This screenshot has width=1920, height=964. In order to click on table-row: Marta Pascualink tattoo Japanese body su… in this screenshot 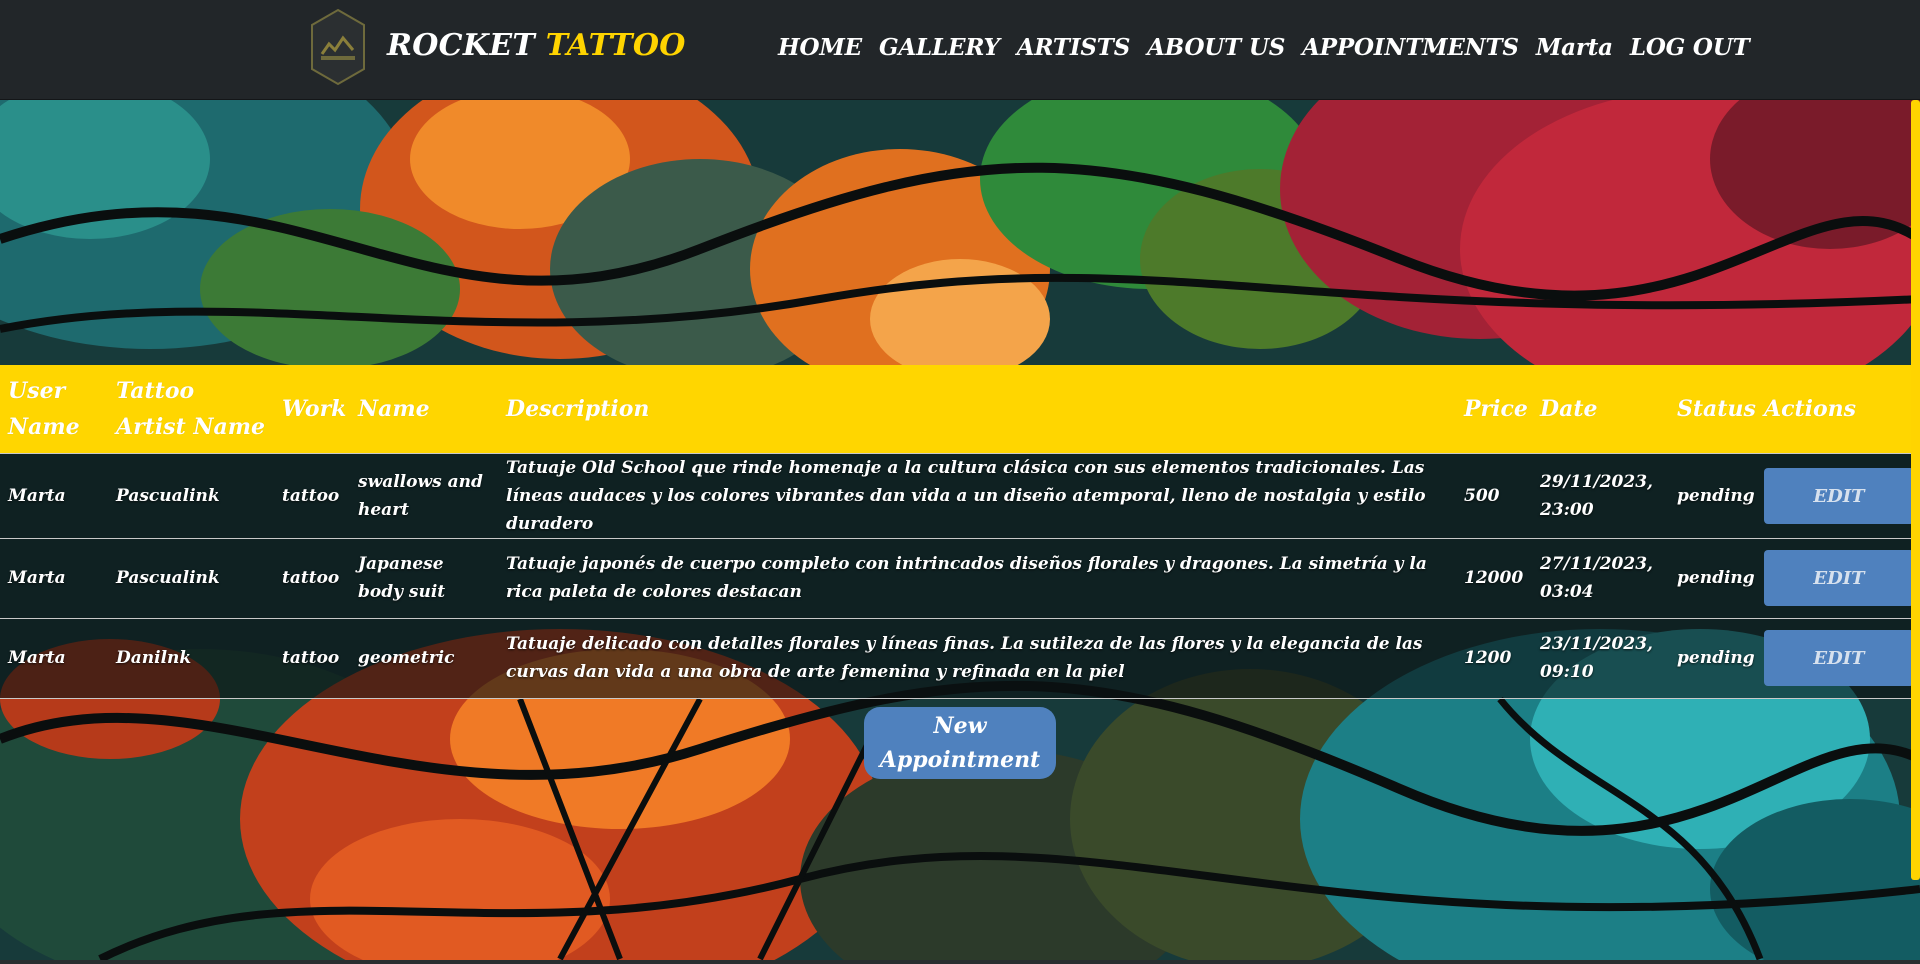, I will do `click(960, 578)`.